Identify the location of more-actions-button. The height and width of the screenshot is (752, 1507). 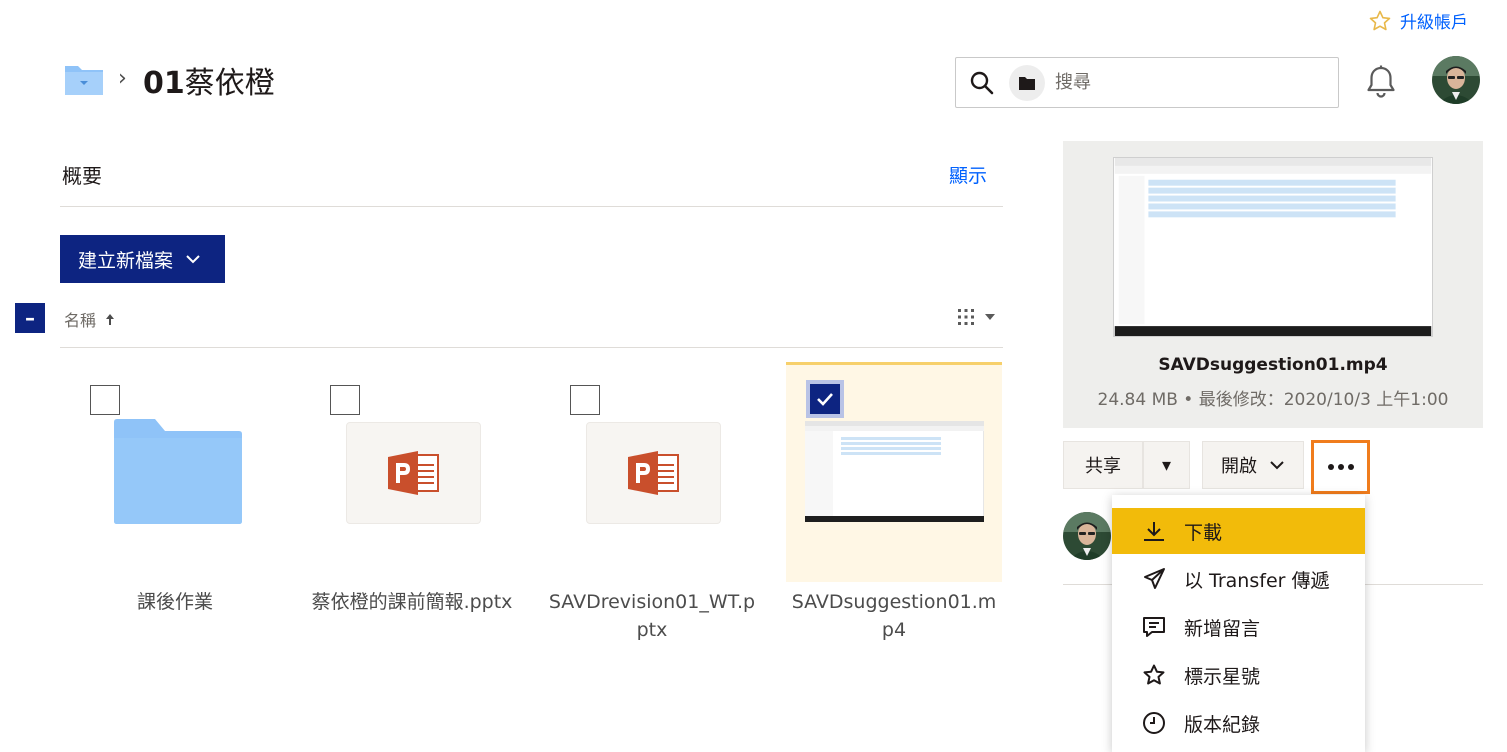
(1340, 467).